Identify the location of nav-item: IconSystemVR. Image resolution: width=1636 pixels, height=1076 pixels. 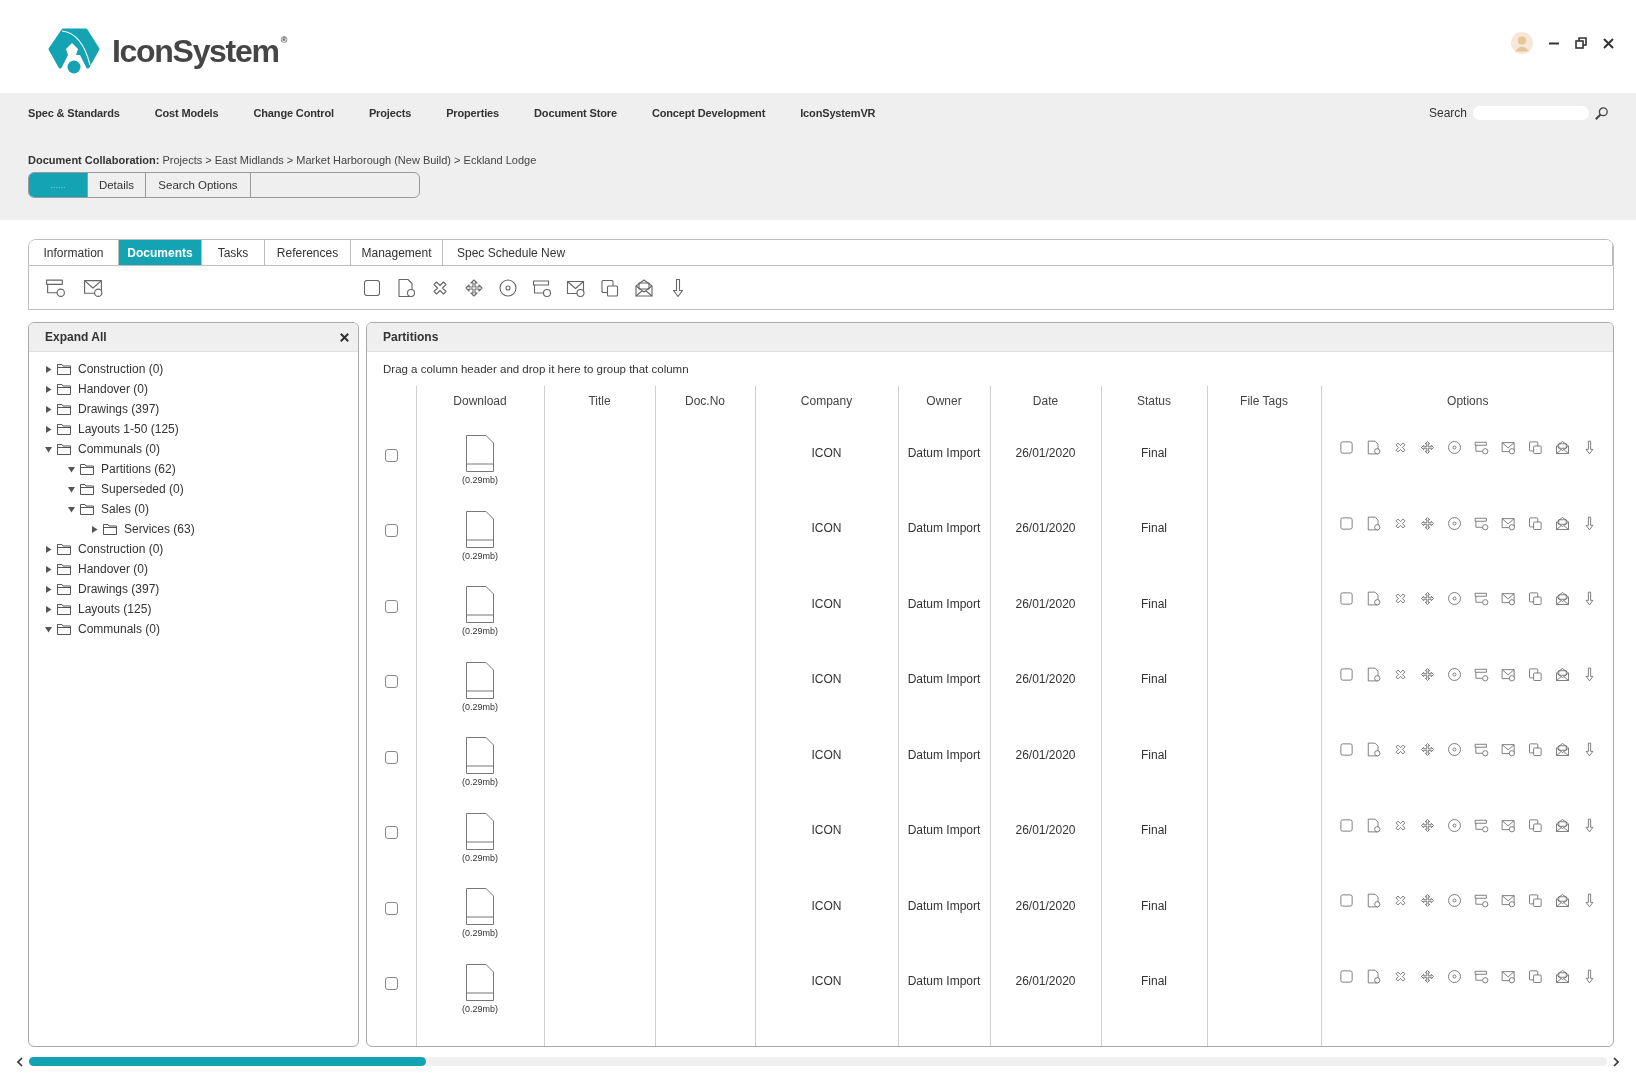
(838, 113).